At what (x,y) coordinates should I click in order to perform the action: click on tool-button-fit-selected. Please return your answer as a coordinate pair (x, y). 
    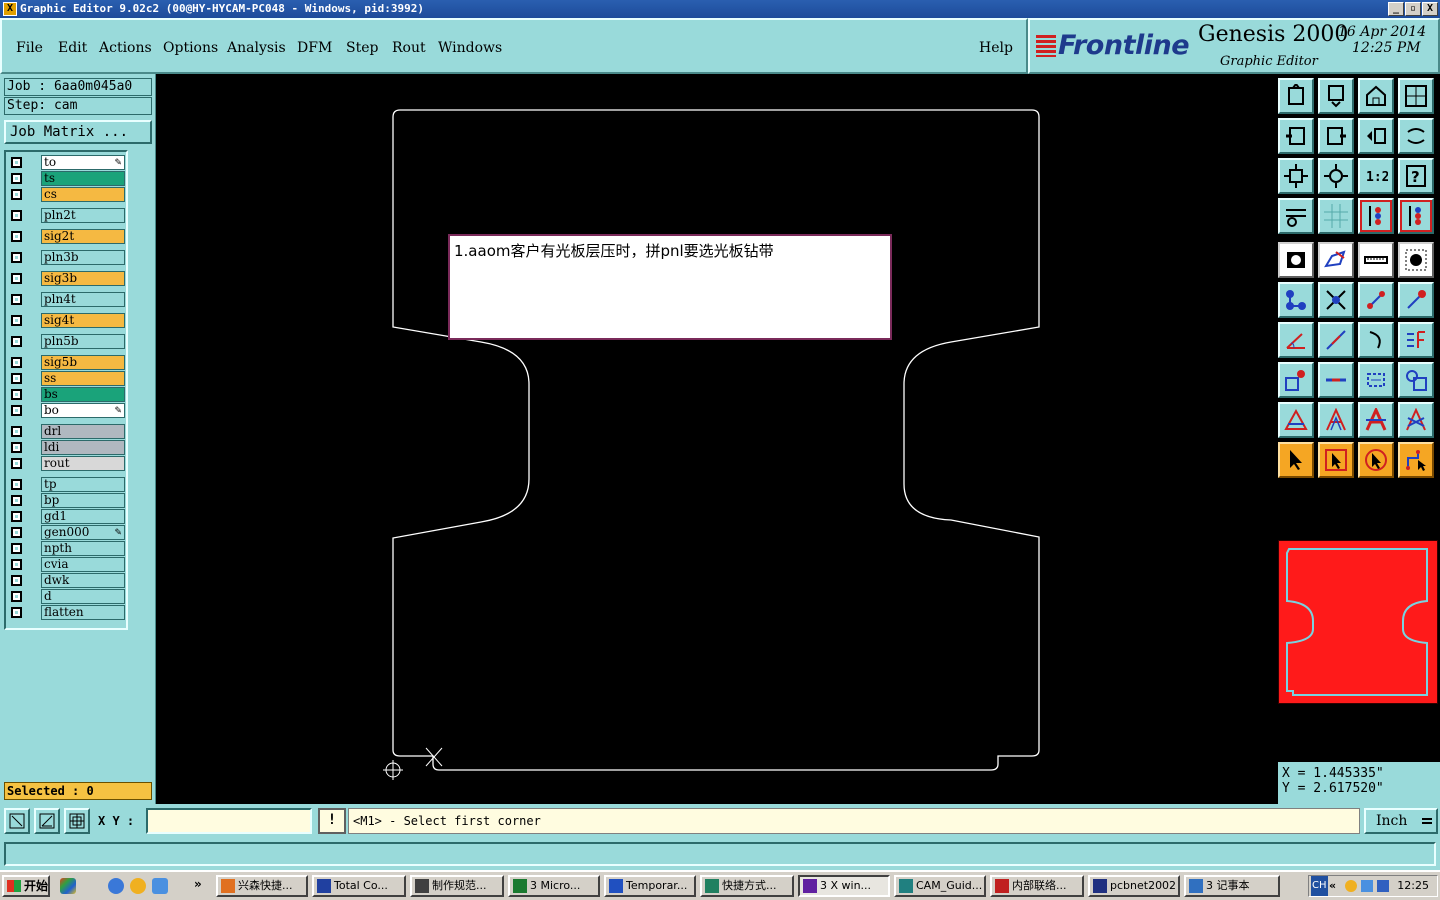
    Looking at the image, I should click on (1336, 176).